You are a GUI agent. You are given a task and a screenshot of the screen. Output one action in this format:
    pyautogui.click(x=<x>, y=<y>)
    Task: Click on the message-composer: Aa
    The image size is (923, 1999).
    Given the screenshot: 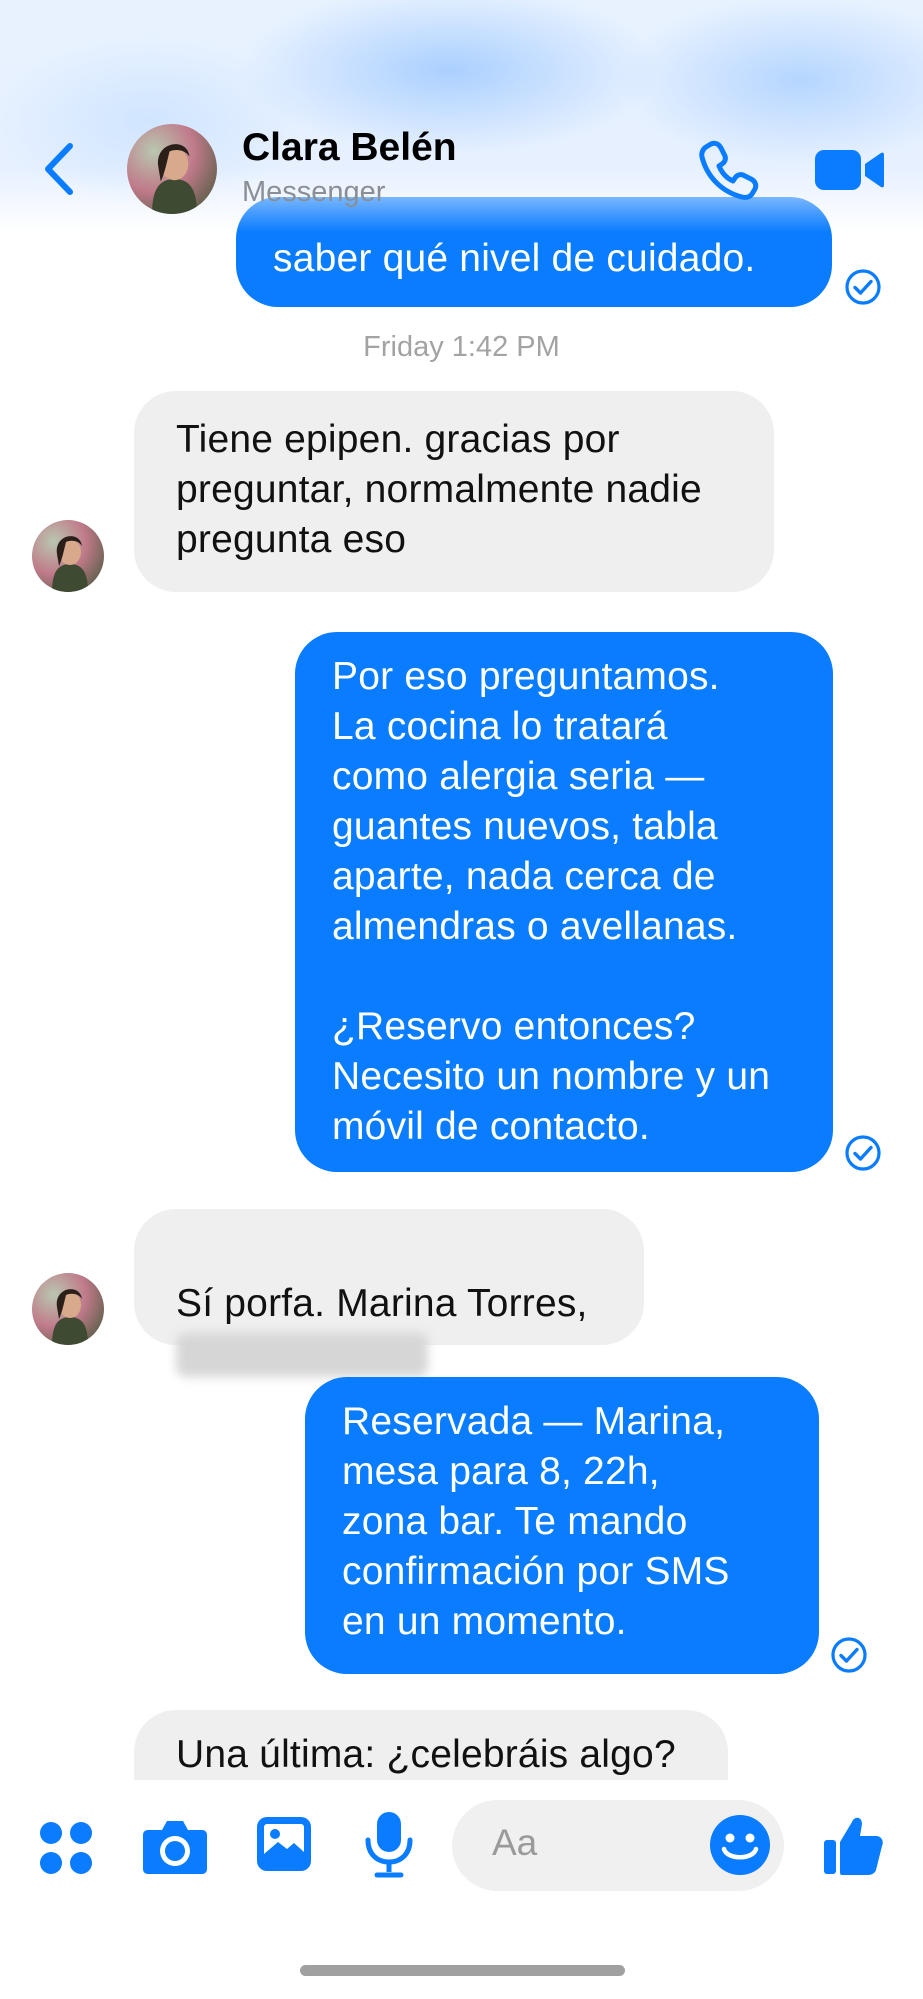 What is the action you would take?
    pyautogui.click(x=461, y=1889)
    